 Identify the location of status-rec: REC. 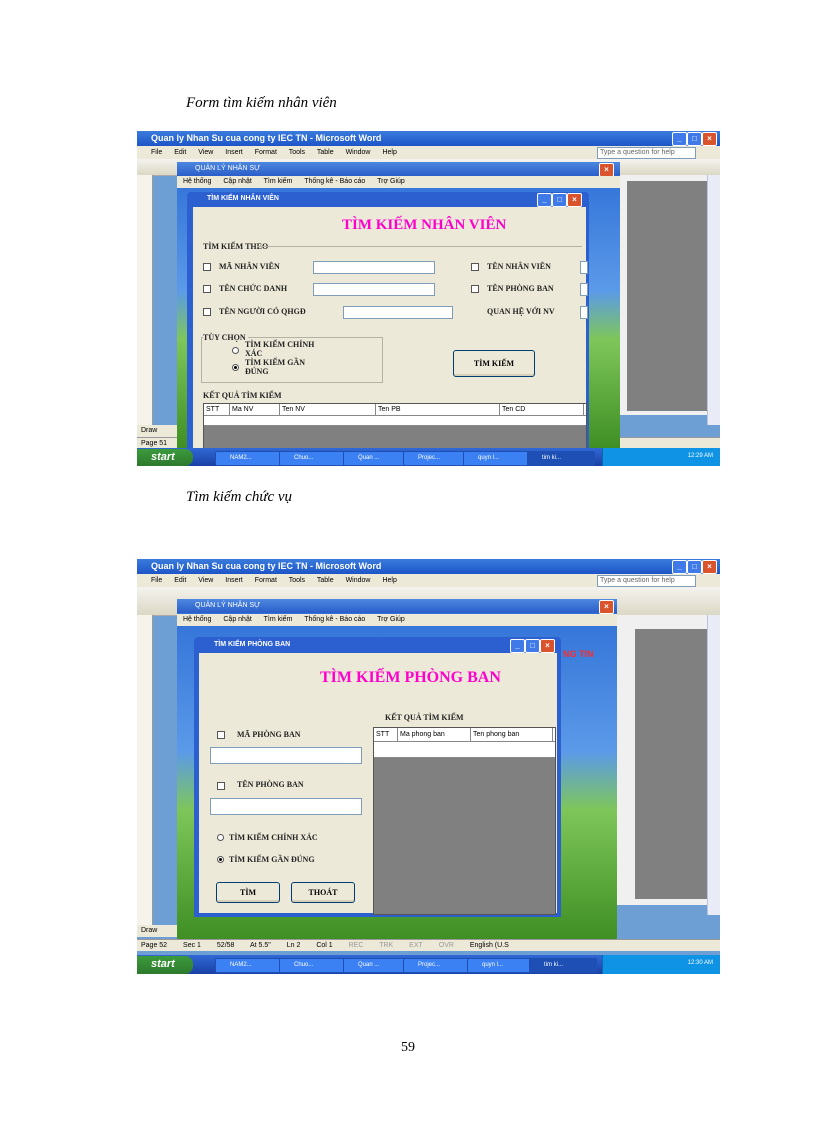
(356, 945).